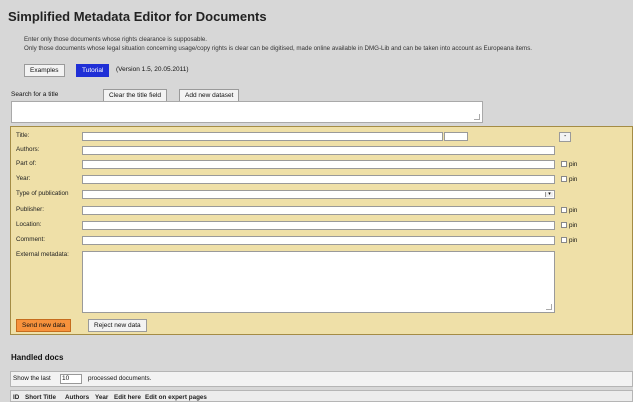 The height and width of the screenshot is (402, 633). I want to click on page-title: Simplified Metadata Editor for Documents, so click(137, 16).